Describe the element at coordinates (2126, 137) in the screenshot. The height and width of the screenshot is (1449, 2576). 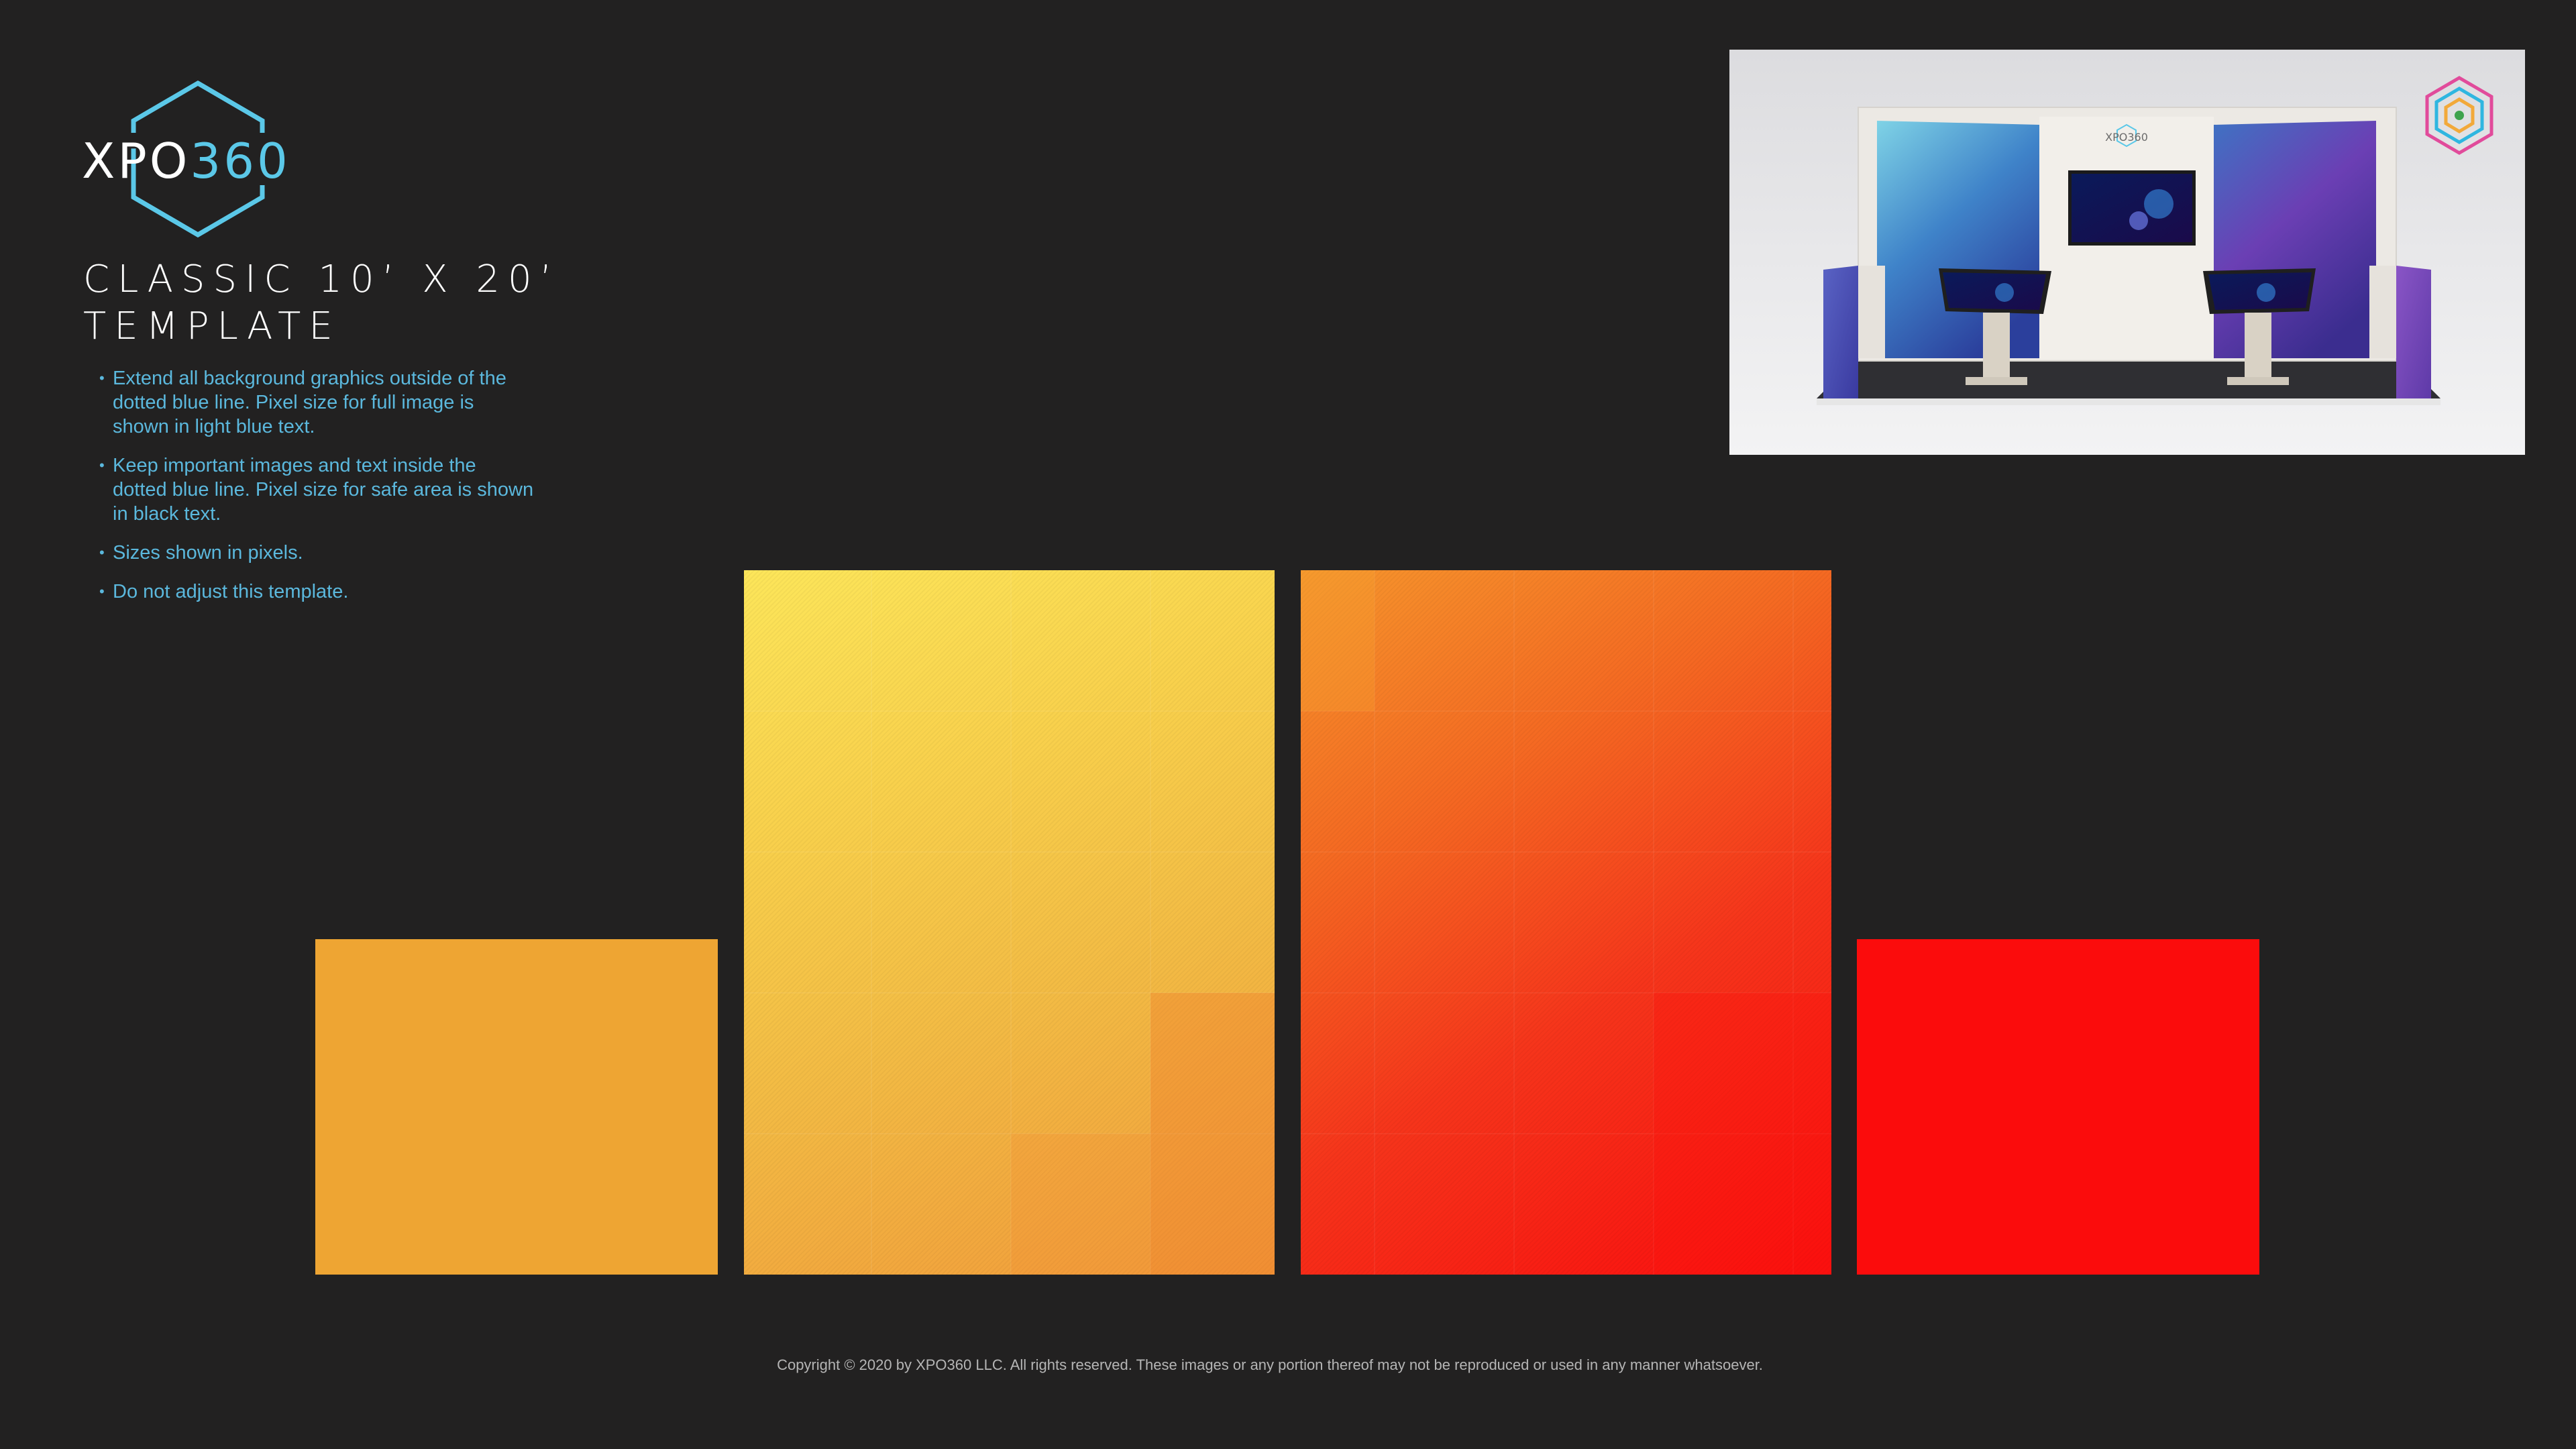
I see `booth-logo-text: XPO360` at that location.